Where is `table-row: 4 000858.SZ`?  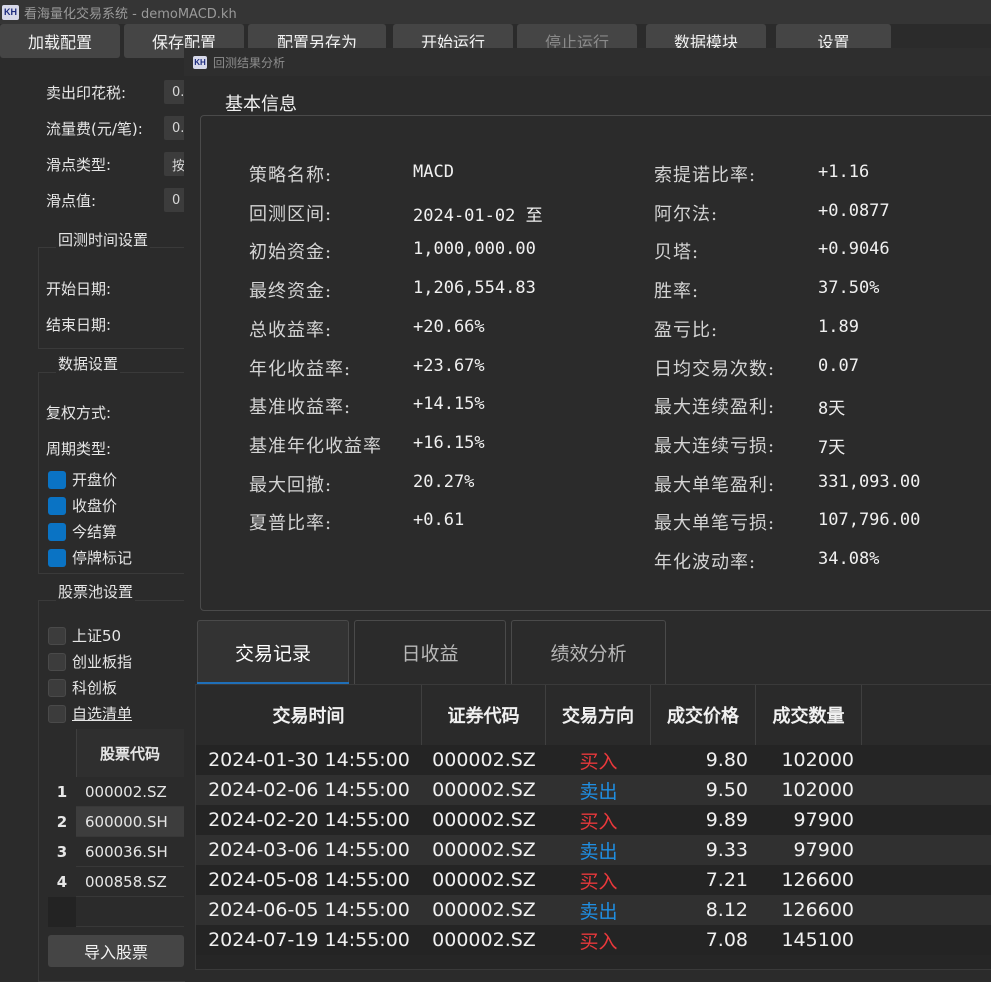
table-row: 4 000858.SZ is located at coordinates (116, 882).